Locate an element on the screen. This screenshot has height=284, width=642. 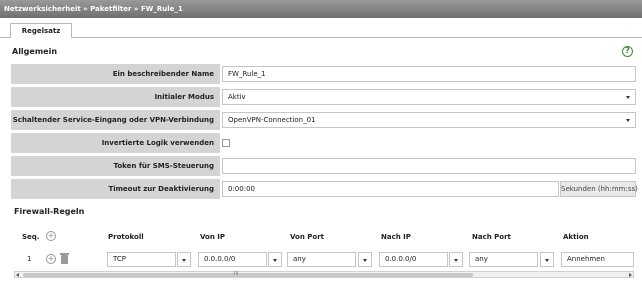
field-label: Timeout zur Deaktivierung is located at coordinates (115, 189).